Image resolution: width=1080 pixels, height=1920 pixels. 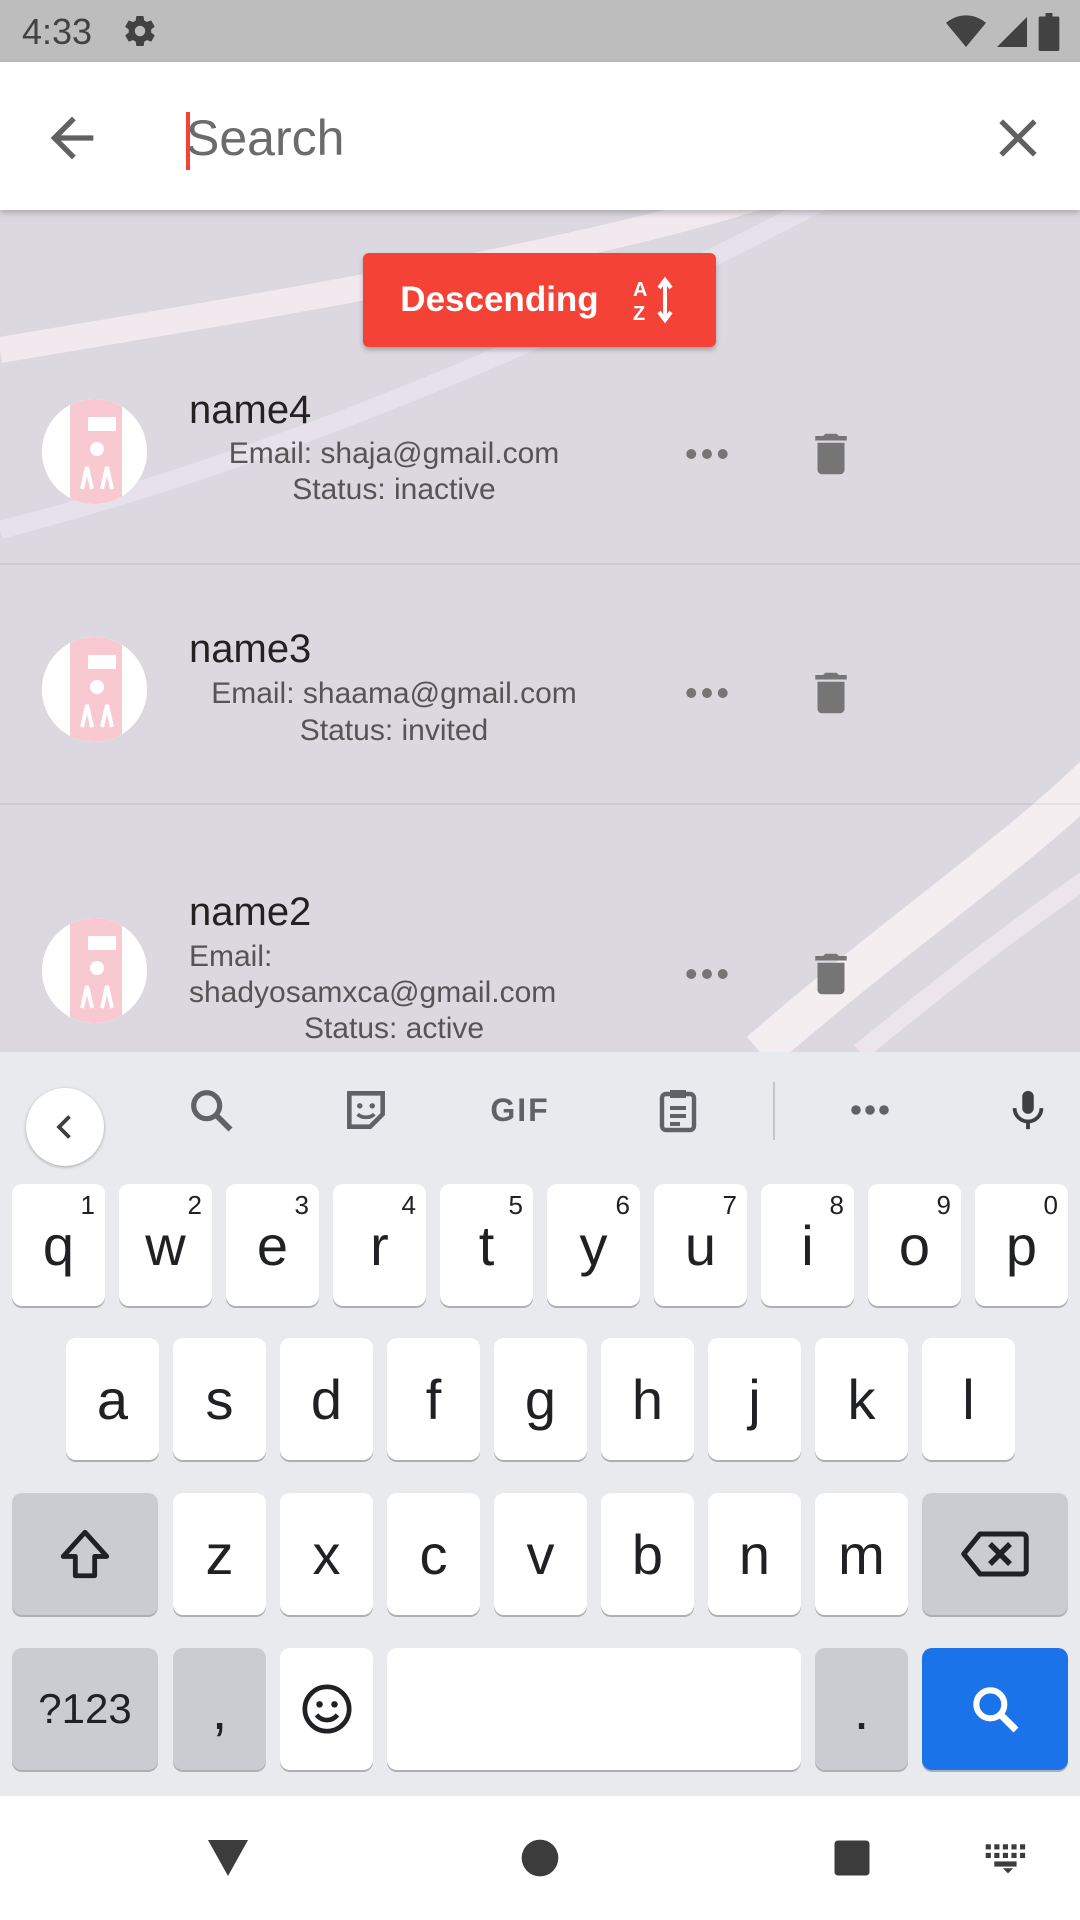 I want to click on shift-key, so click(x=85, y=1554).